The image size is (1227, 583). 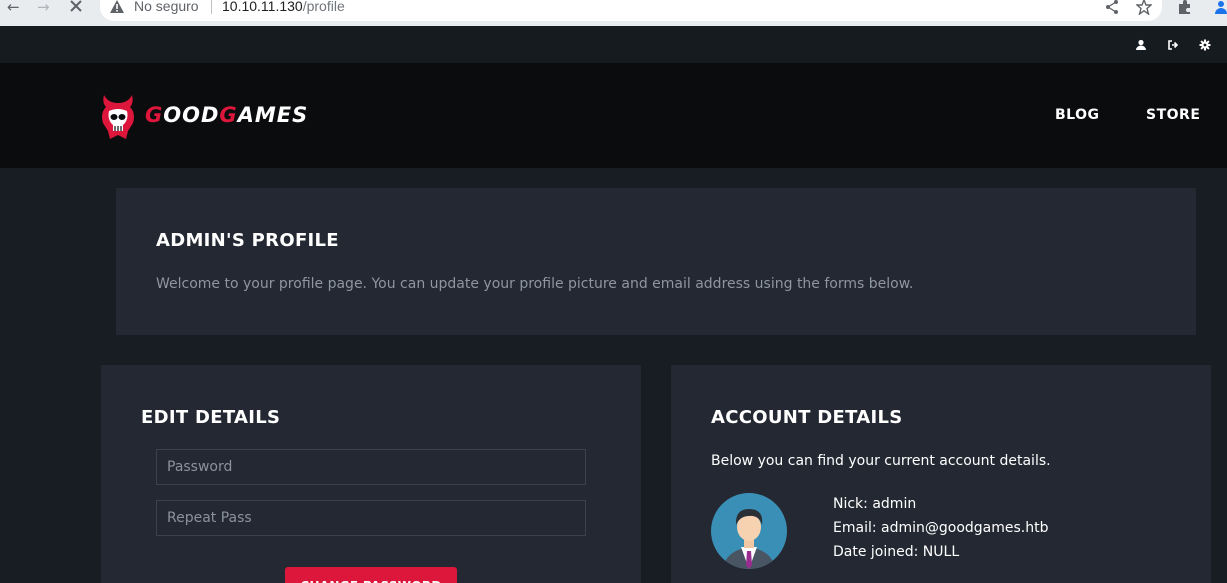 I want to click on back-arrow-icon: ←, so click(x=13, y=8).